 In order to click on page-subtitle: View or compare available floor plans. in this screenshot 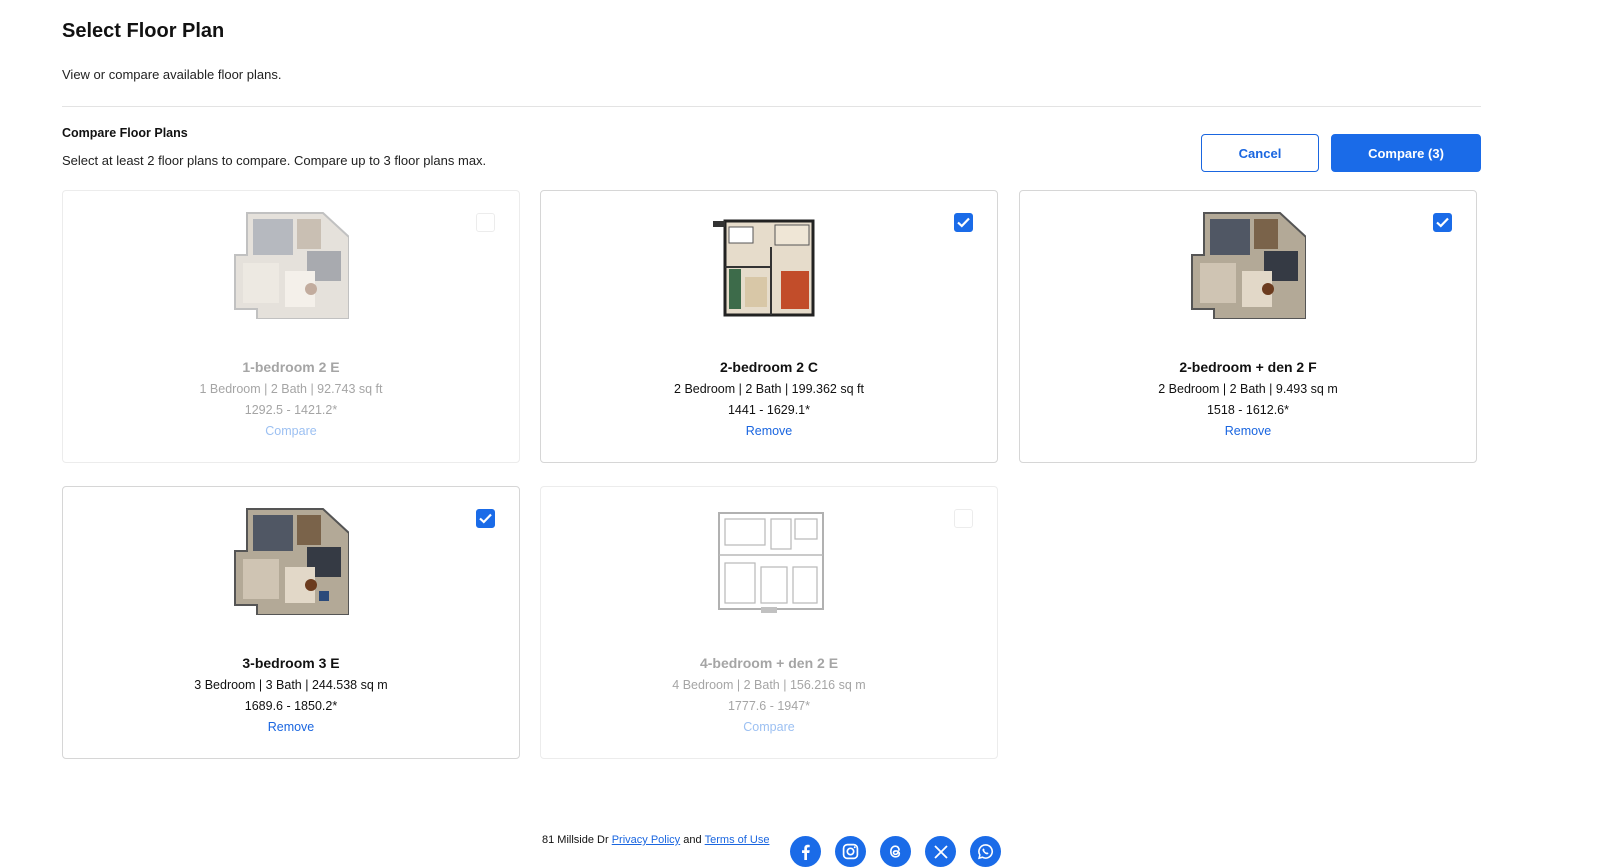, I will do `click(172, 74)`.